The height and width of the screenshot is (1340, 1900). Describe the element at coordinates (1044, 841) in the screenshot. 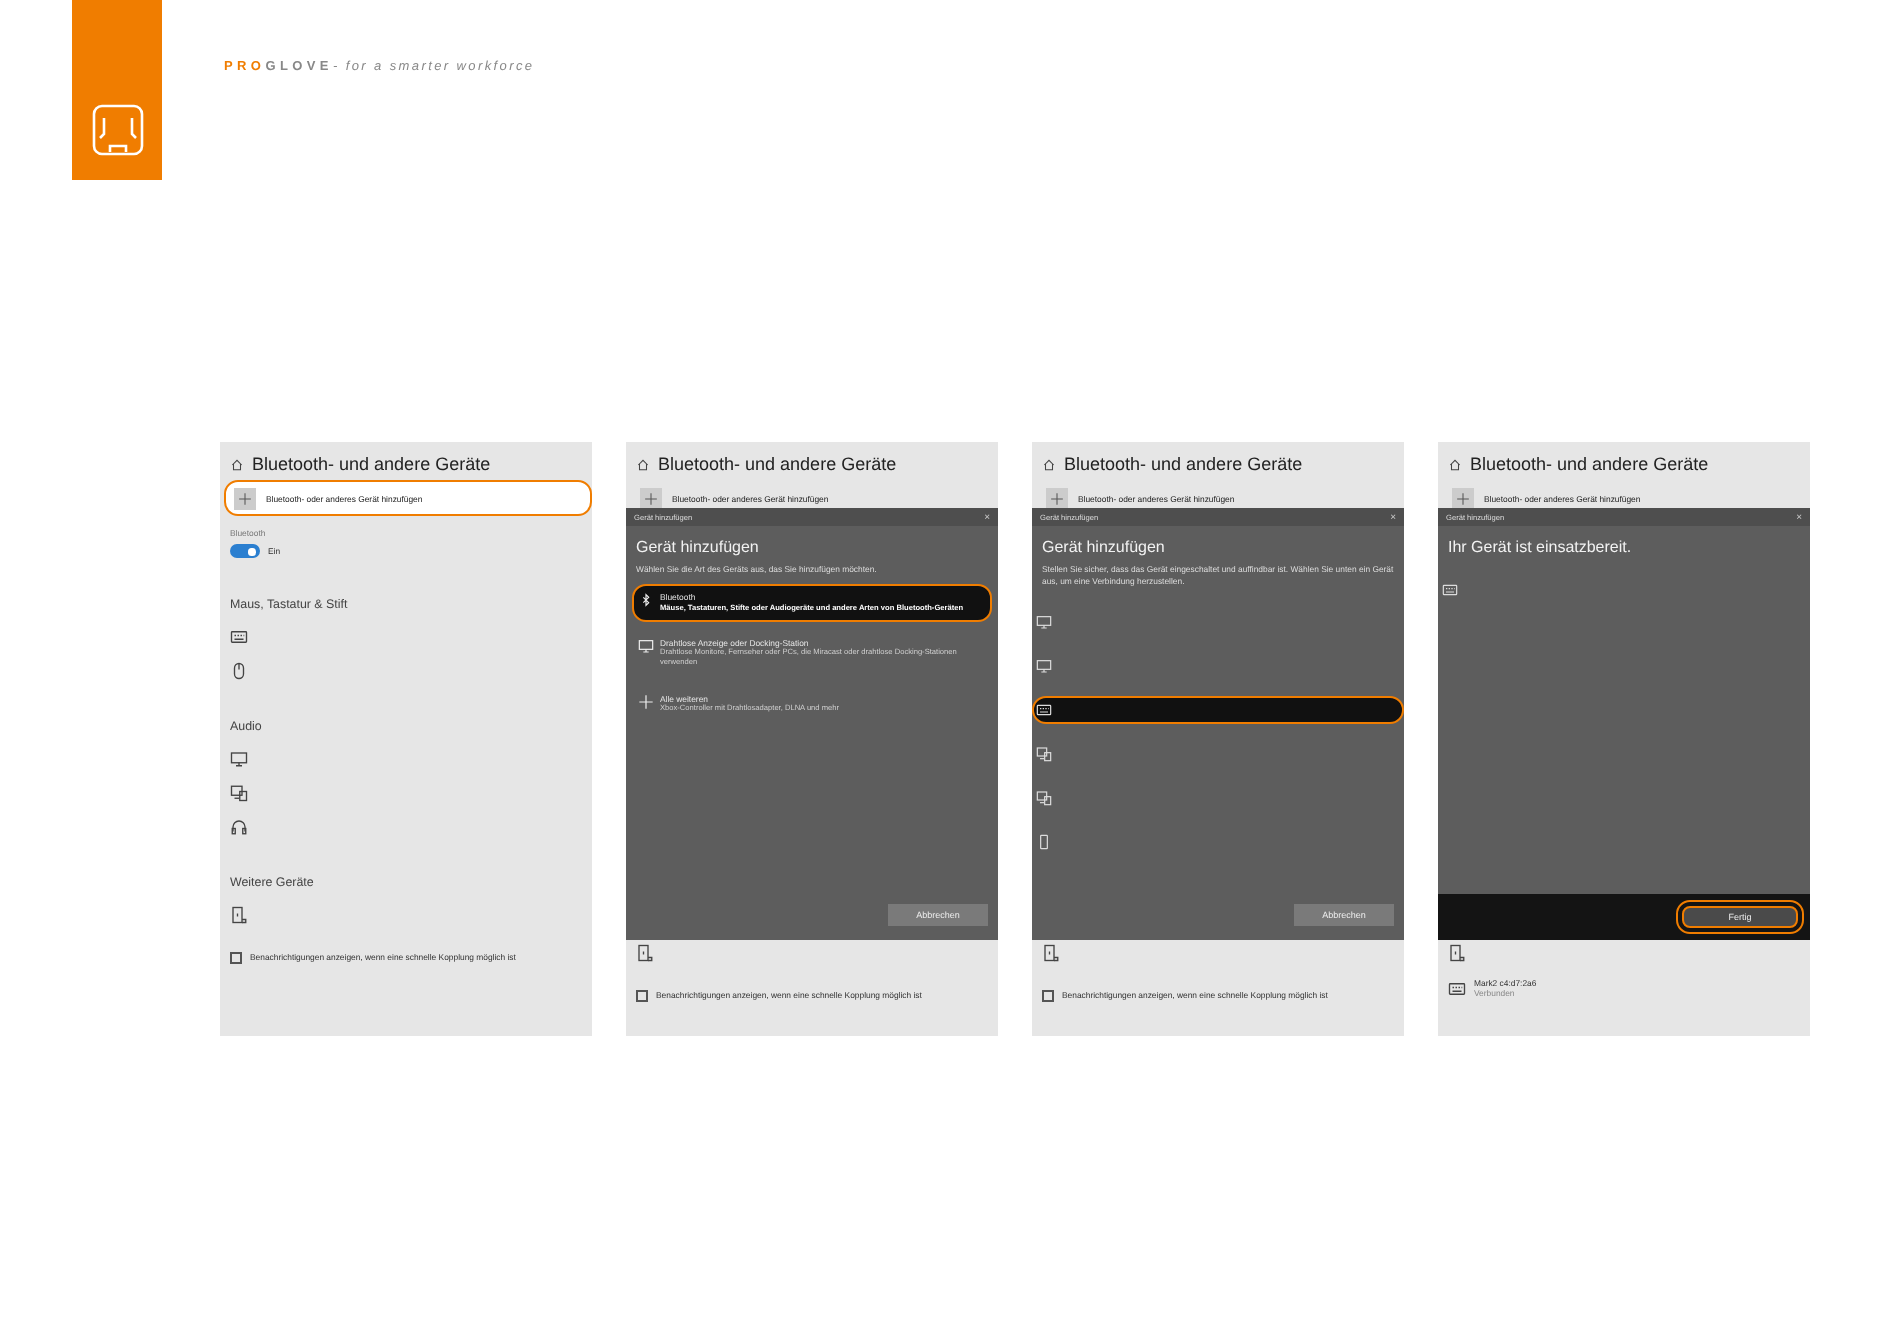

I see `phone-icon` at that location.